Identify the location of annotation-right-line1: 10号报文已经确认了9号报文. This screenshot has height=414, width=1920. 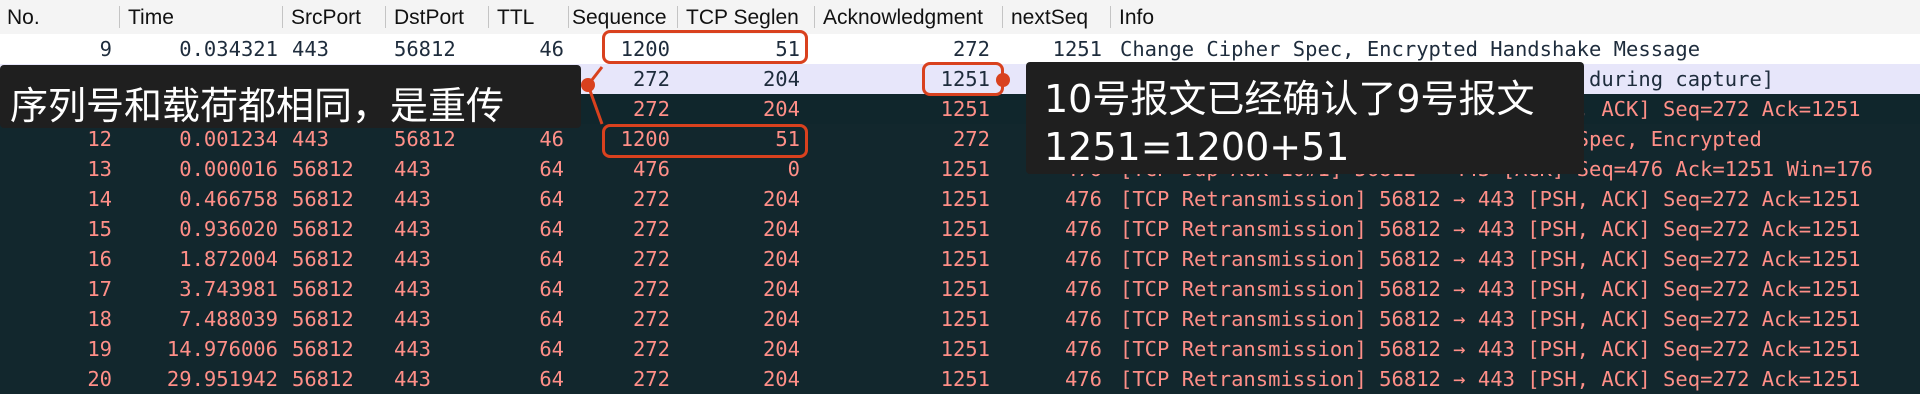
(1289, 99).